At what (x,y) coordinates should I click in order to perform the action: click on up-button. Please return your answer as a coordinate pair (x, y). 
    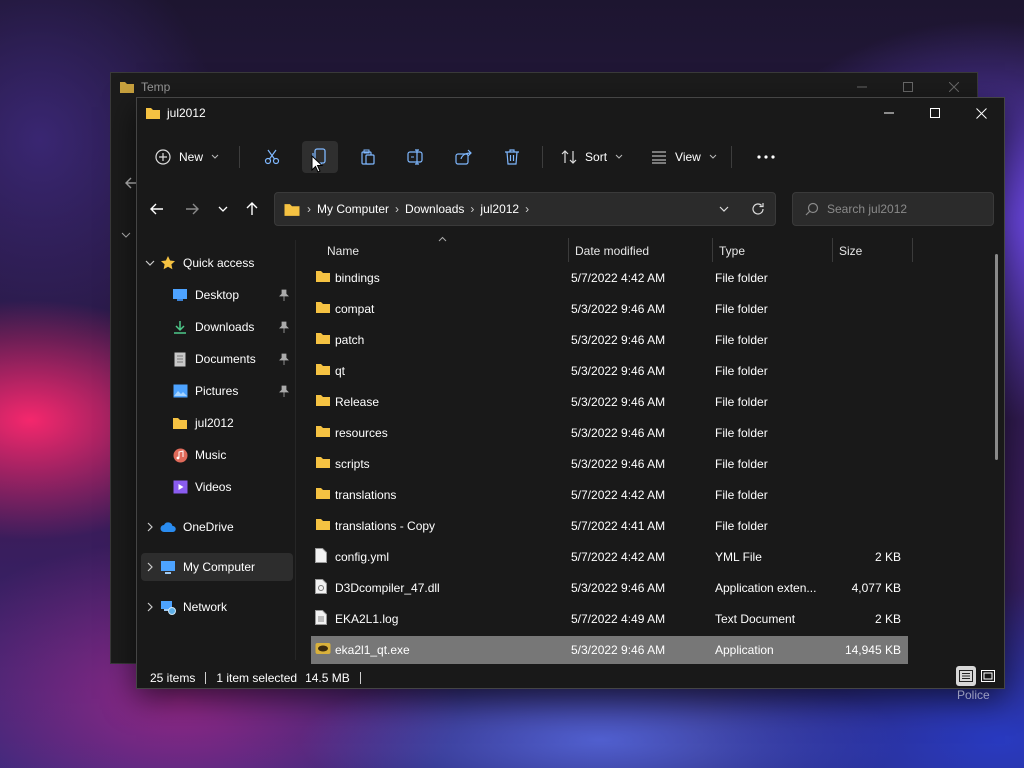
    Looking at the image, I should click on (252, 209).